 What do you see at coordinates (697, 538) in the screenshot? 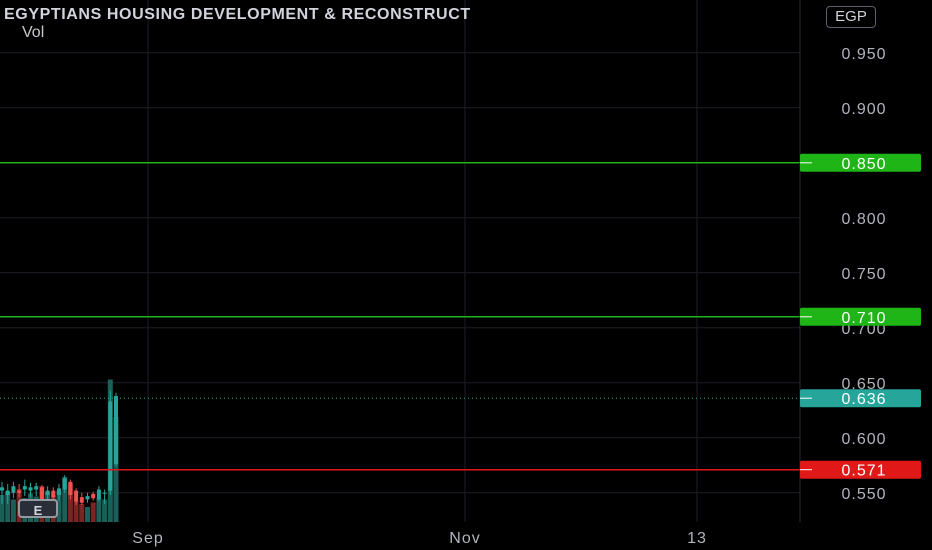
I see `time-tick-label: 13` at bounding box center [697, 538].